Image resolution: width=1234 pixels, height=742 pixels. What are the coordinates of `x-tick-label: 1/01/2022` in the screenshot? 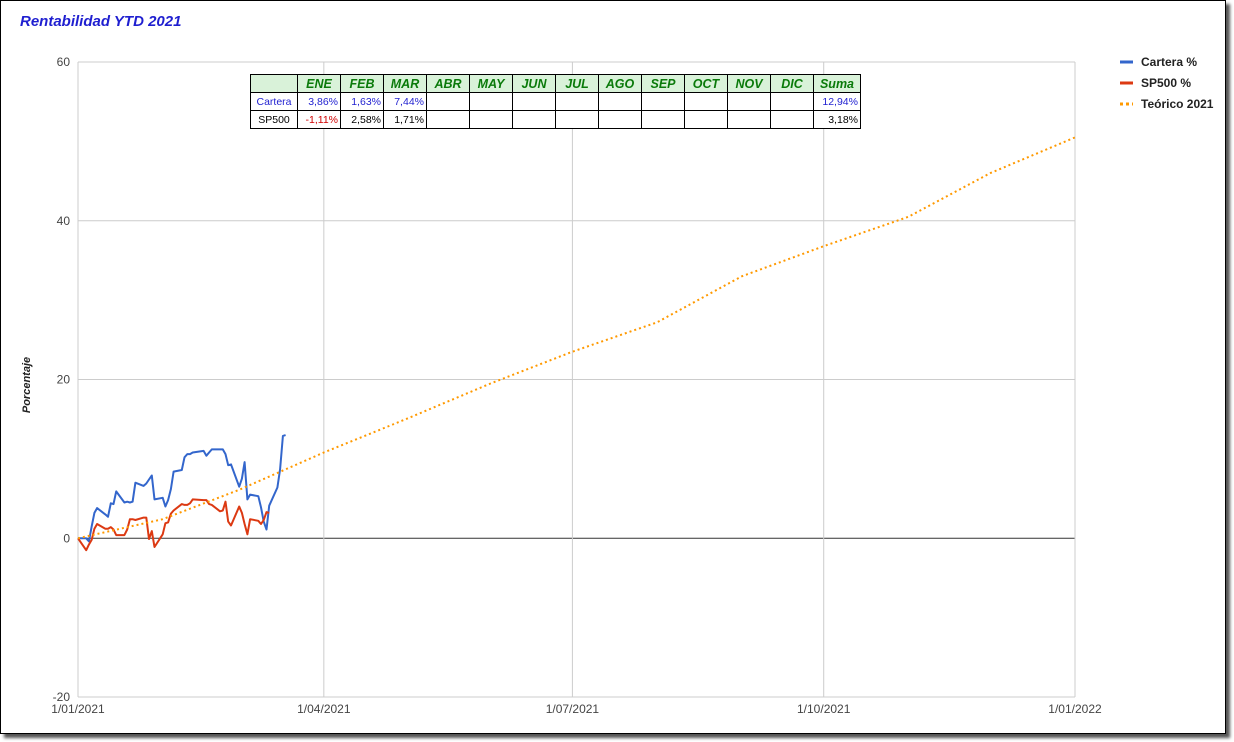 It's located at (1075, 709).